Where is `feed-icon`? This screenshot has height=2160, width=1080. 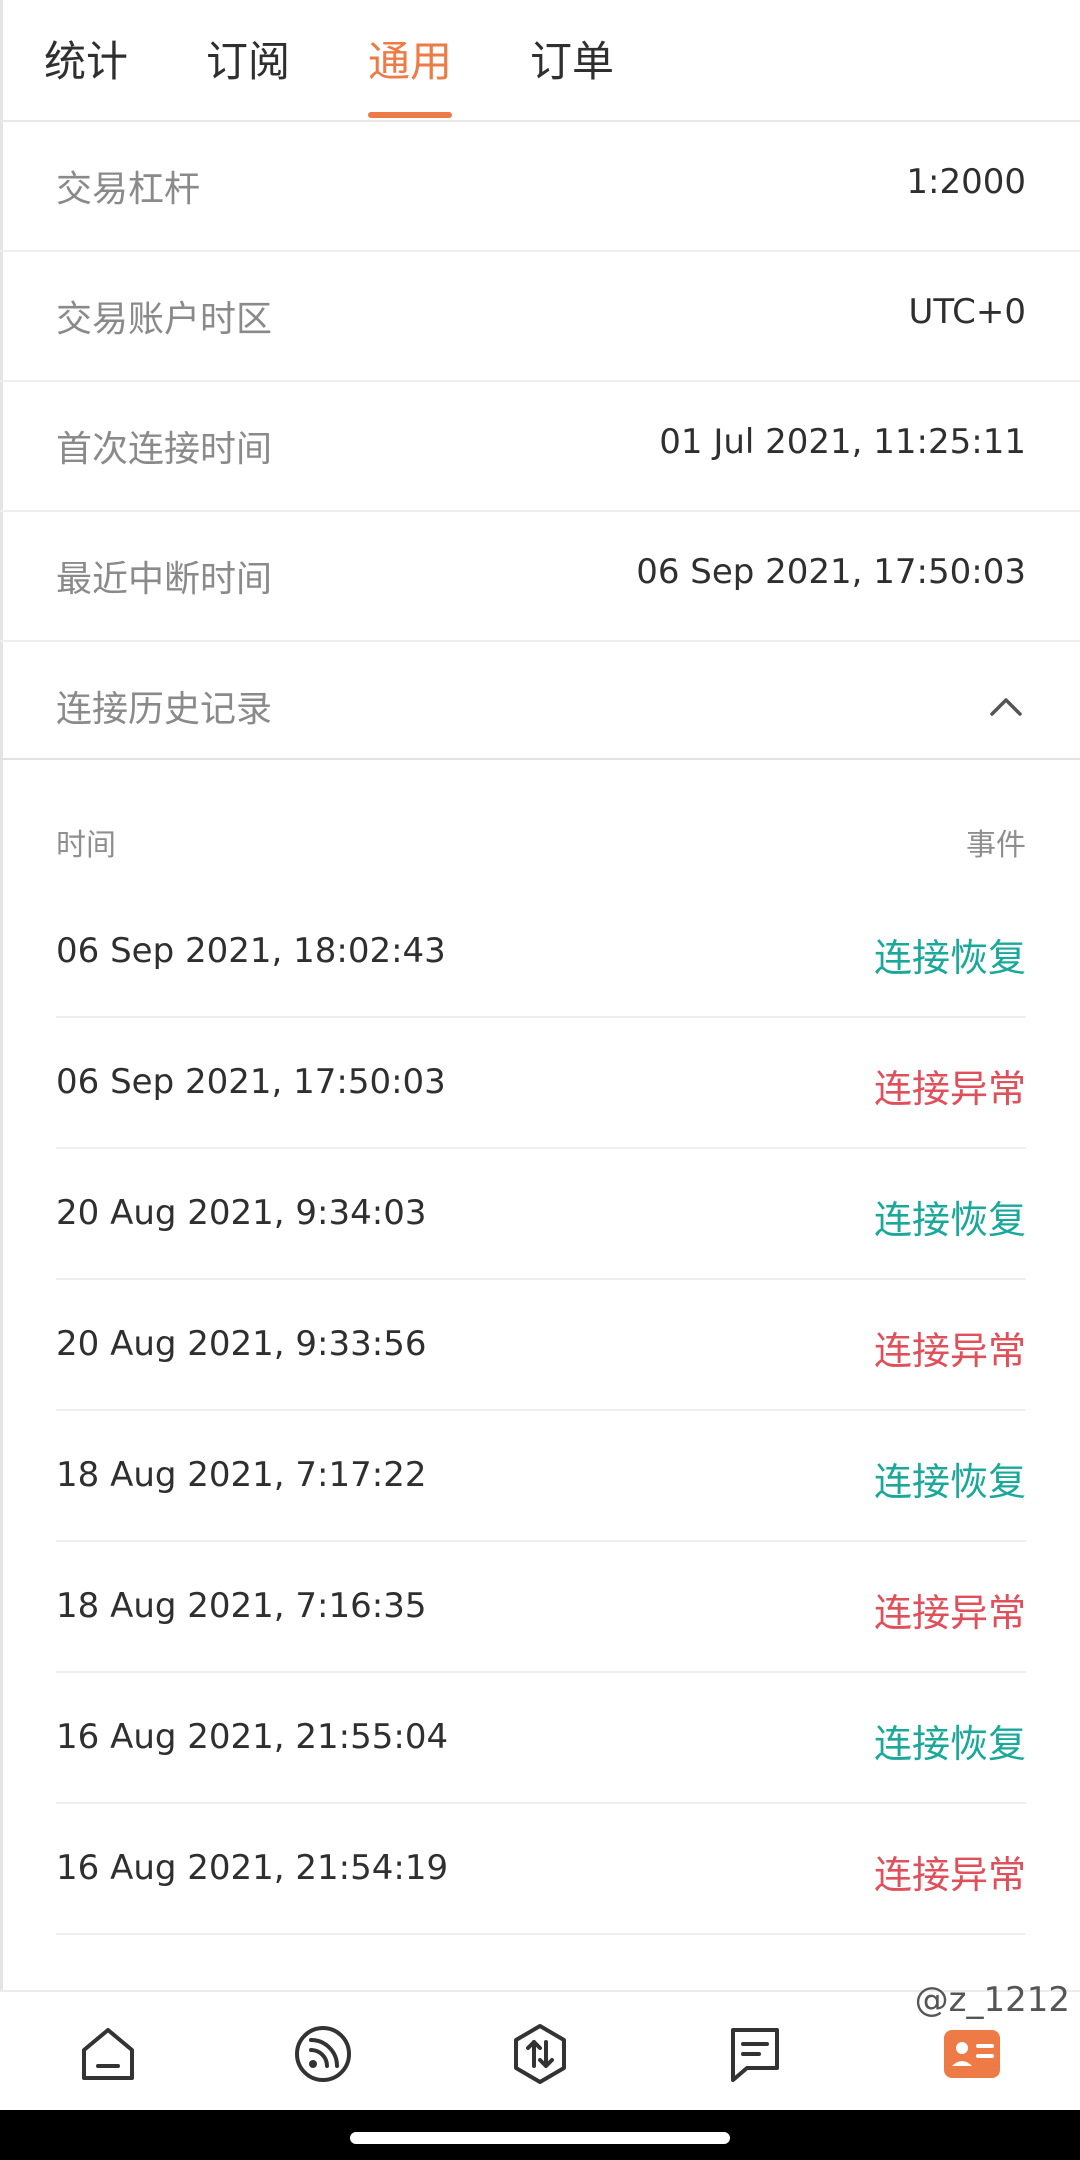
feed-icon is located at coordinates (323, 2054).